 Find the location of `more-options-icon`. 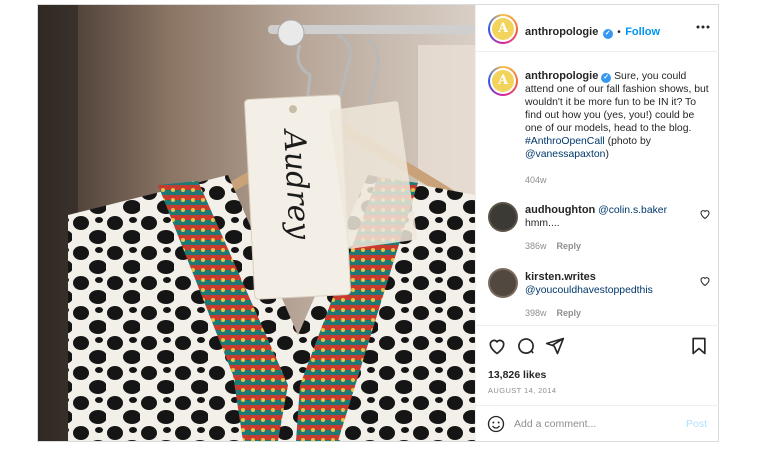

more-options-icon is located at coordinates (703, 27).